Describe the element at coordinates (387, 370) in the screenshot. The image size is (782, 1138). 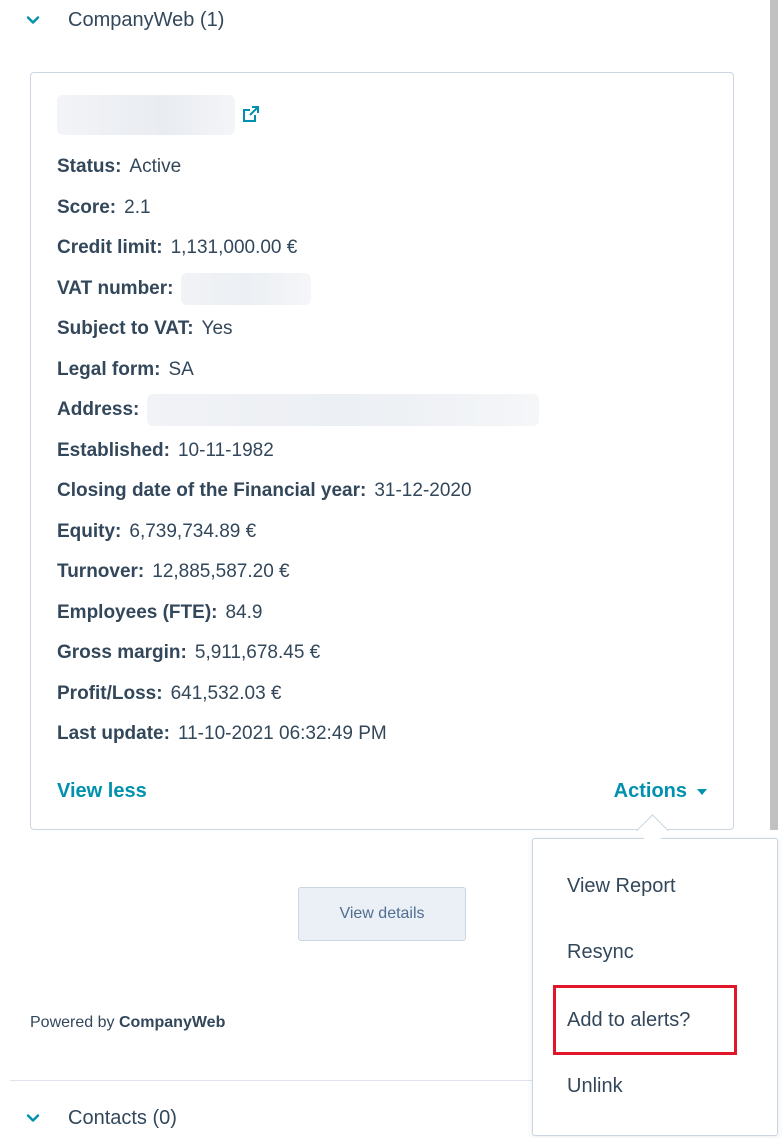
I see `field-legal-form: Legal form: SA` at that location.